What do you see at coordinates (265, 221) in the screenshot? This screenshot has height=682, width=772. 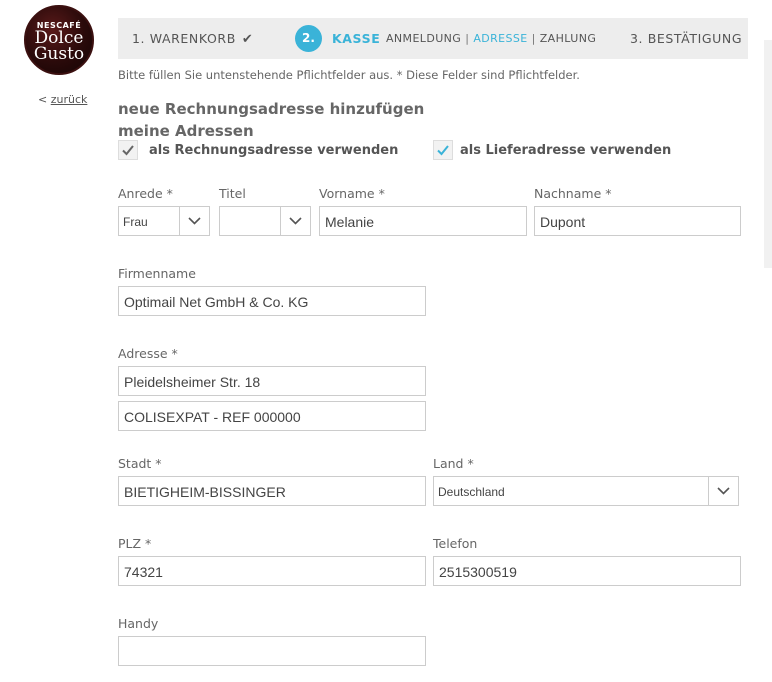 I see `titel-select` at bounding box center [265, 221].